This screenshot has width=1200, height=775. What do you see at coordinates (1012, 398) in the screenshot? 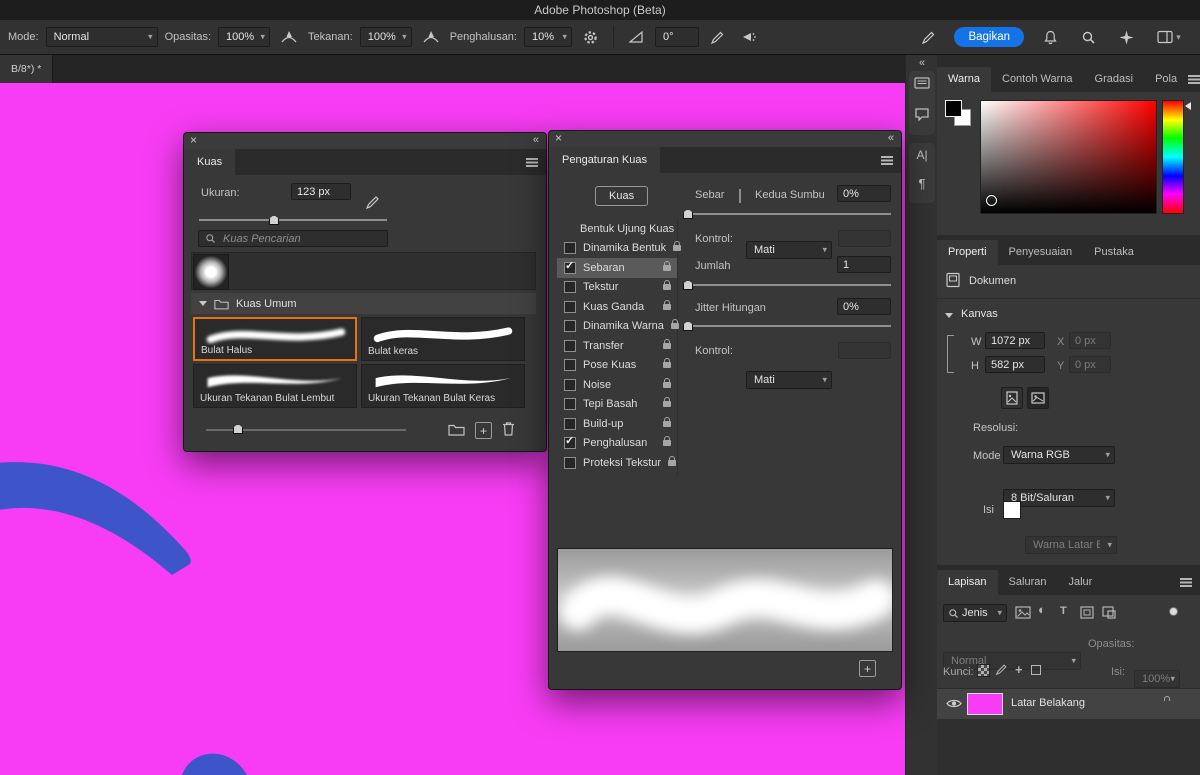
I see `orientation-portrait-button` at bounding box center [1012, 398].